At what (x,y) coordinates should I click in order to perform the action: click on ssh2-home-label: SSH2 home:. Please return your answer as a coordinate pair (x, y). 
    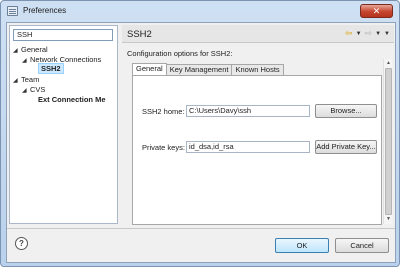
    Looking at the image, I should click on (163, 111).